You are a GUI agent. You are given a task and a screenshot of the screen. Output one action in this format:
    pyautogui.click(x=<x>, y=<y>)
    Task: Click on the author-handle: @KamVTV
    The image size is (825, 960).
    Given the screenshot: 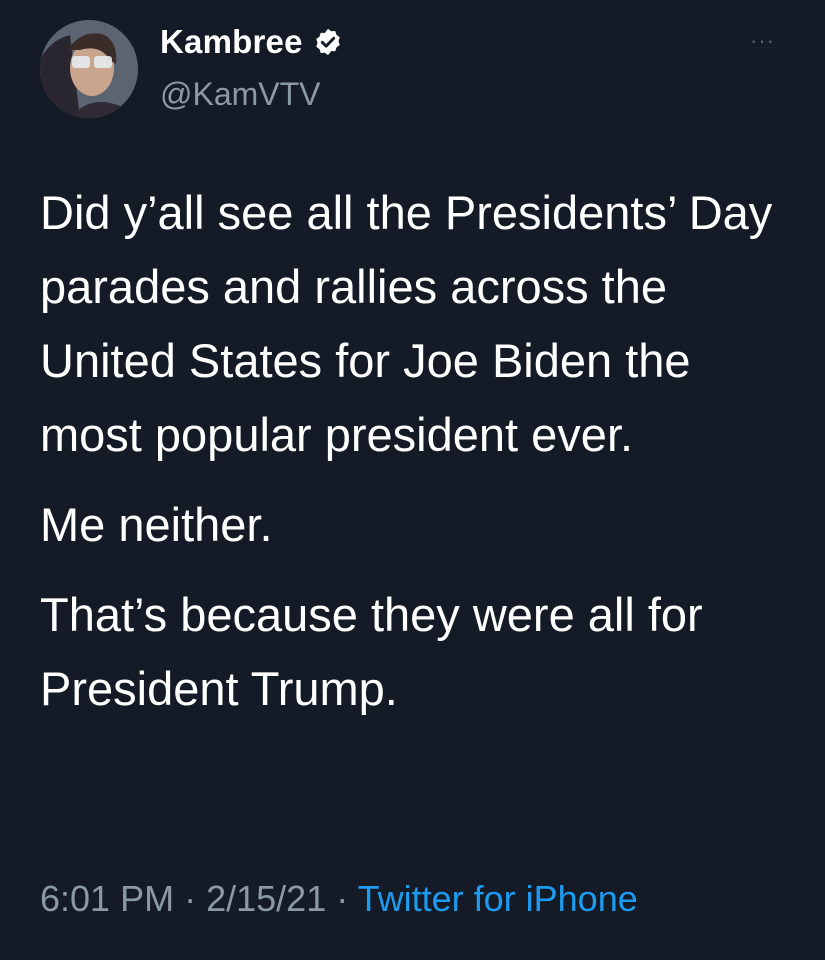 What is the action you would take?
    pyautogui.click(x=240, y=94)
    